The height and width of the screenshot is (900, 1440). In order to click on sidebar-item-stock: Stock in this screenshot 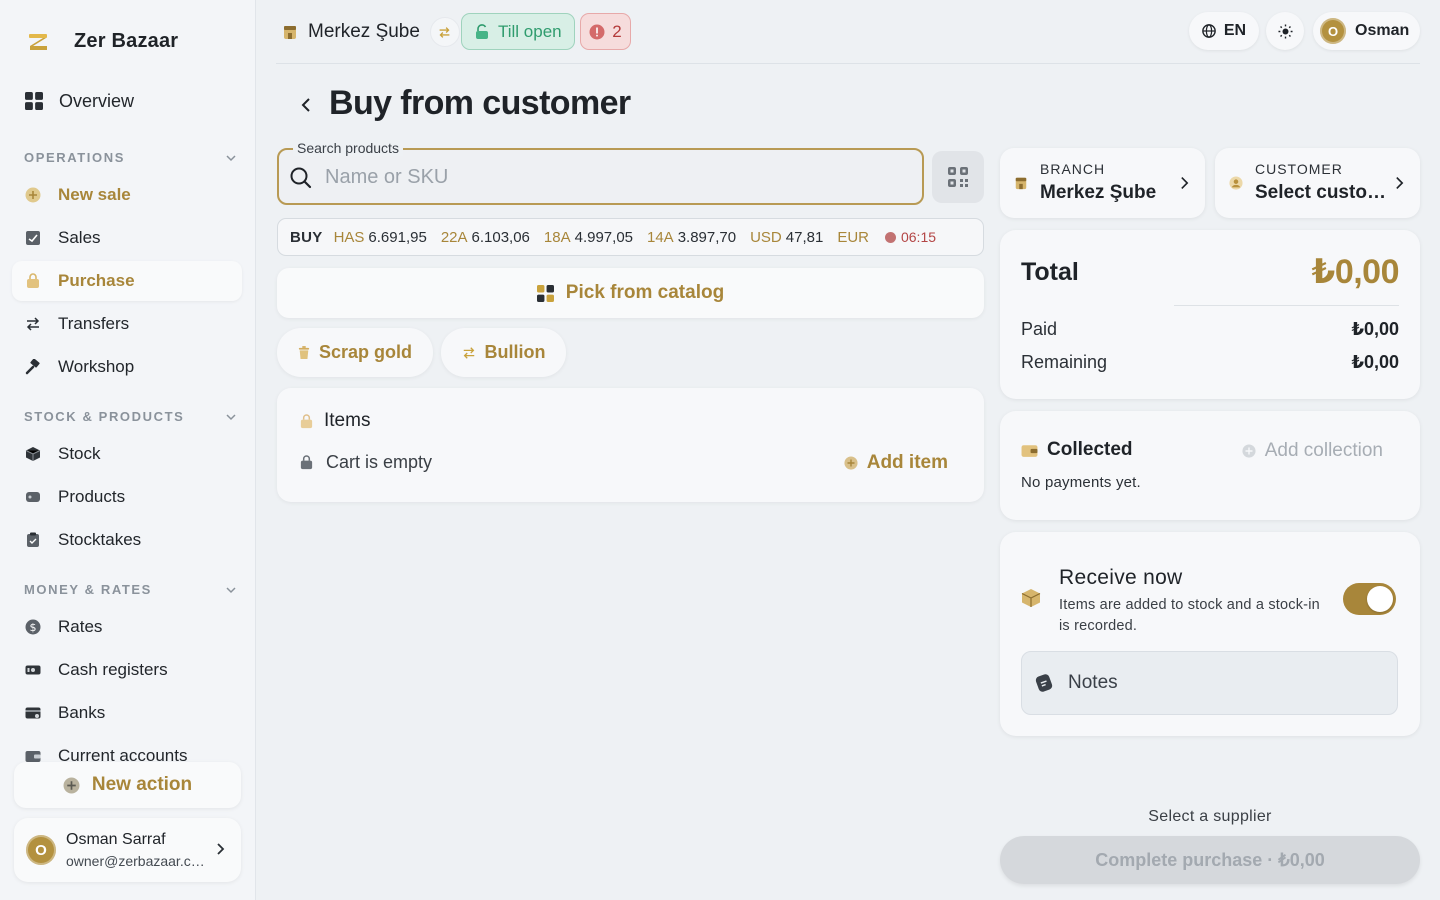, I will do `click(127, 454)`.